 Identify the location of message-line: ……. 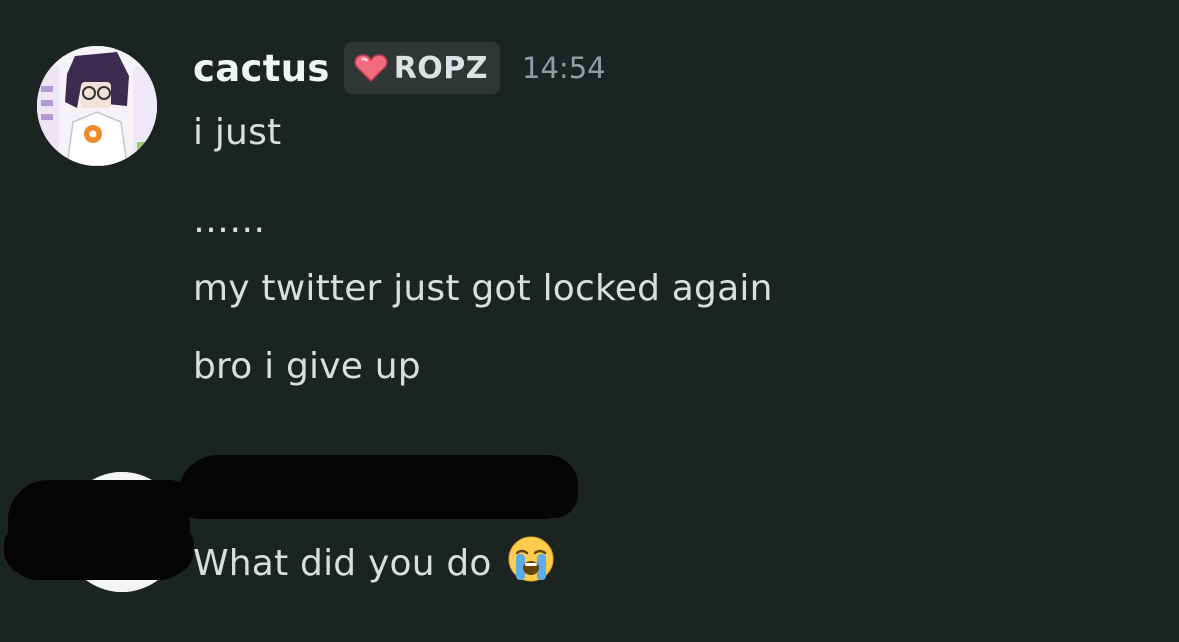
(229, 220).